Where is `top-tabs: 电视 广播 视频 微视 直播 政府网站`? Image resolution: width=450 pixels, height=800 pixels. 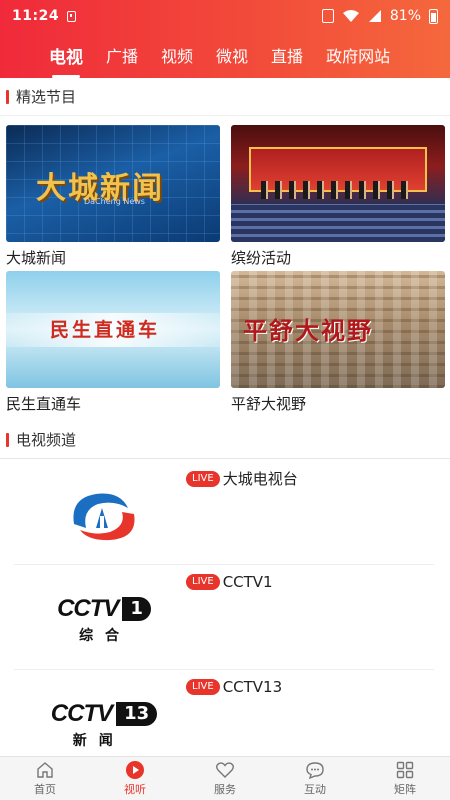
top-tabs: 电视 广播 视频 微视 直播 政府网站 is located at coordinates (225, 55).